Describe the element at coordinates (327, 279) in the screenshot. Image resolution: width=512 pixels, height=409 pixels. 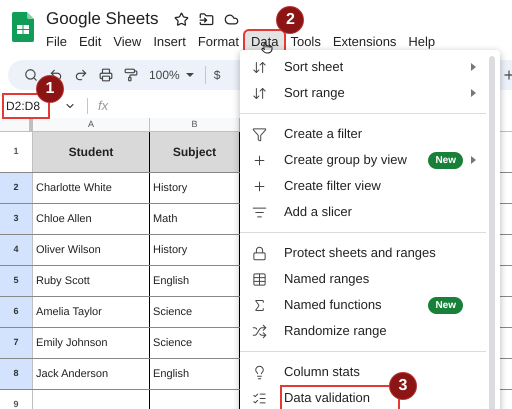
I see `menu-option: Named ranges` at that location.